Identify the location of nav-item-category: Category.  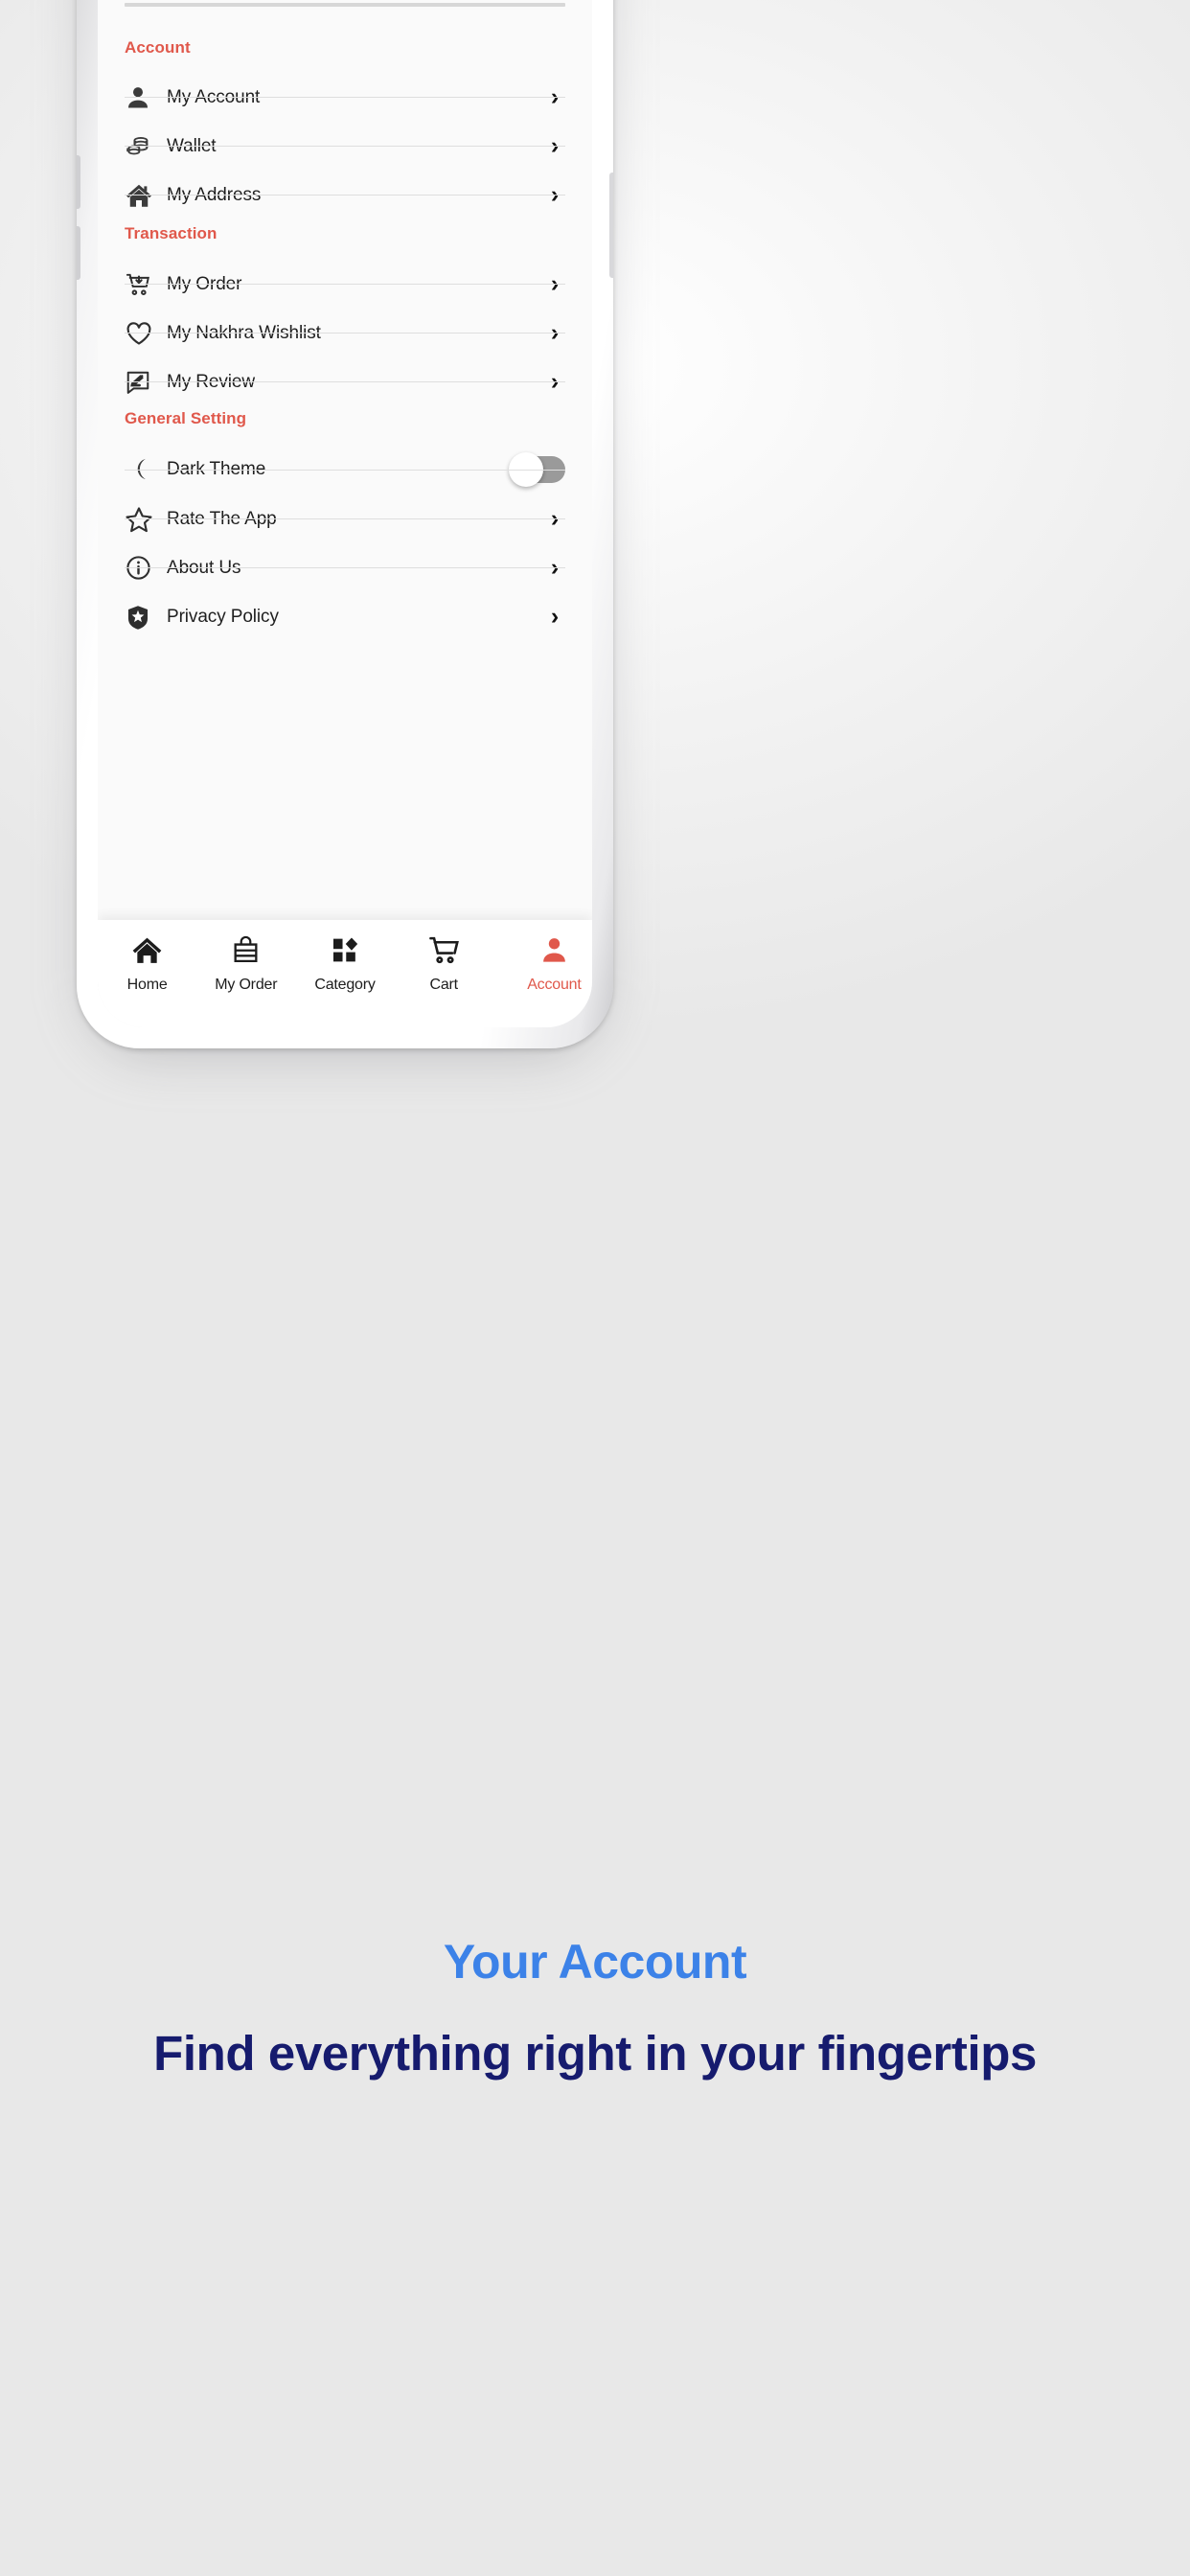
(344, 963).